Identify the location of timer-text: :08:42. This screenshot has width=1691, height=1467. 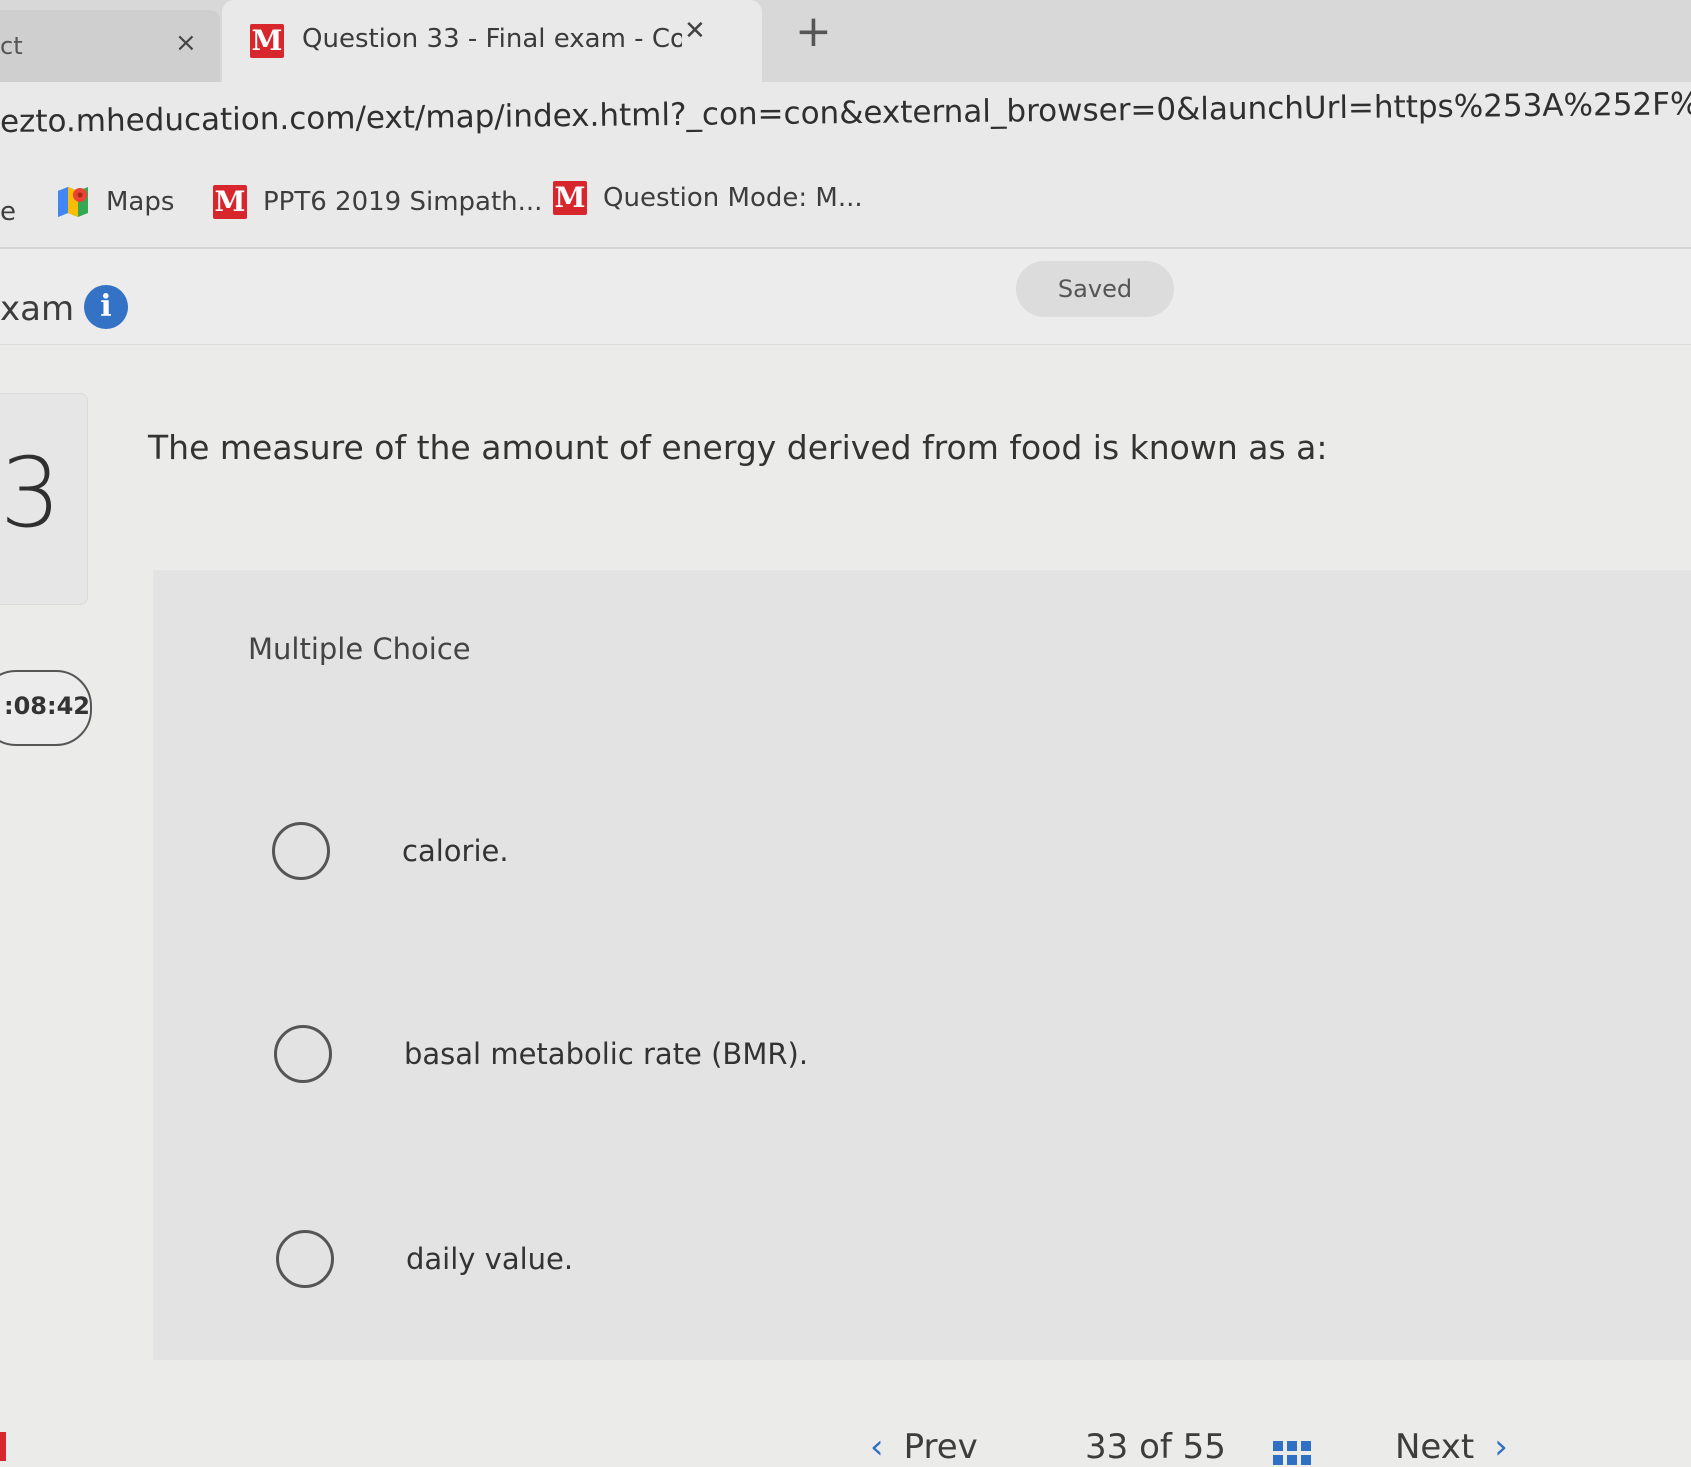
(47, 706).